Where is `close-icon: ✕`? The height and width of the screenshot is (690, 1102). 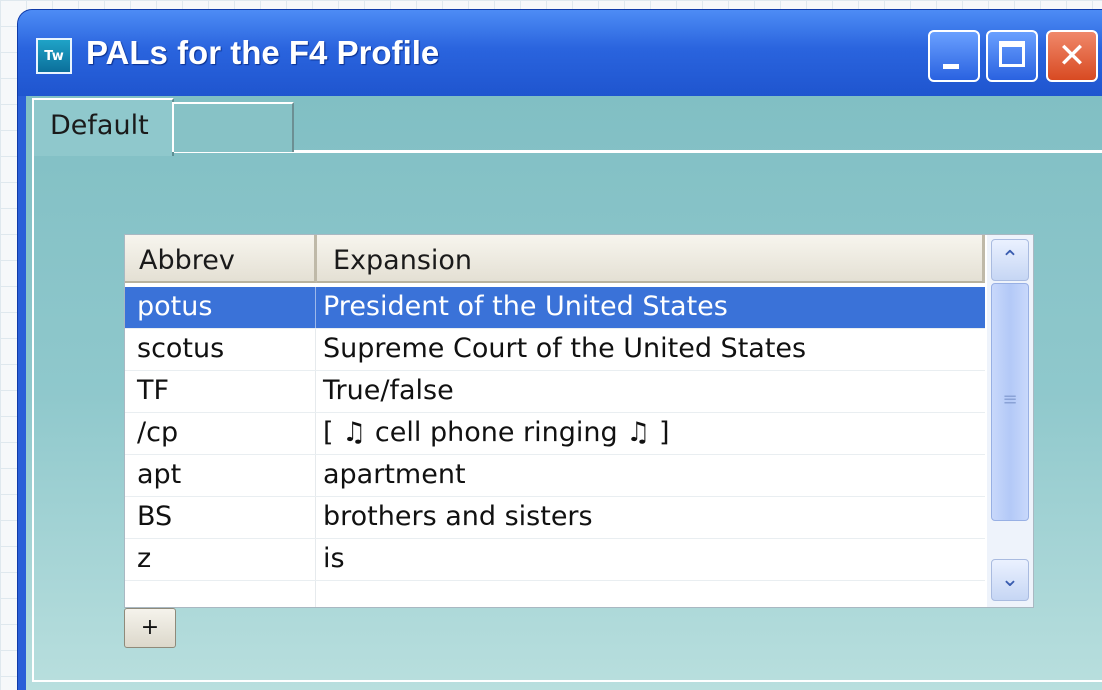 close-icon: ✕ is located at coordinates (1072, 56).